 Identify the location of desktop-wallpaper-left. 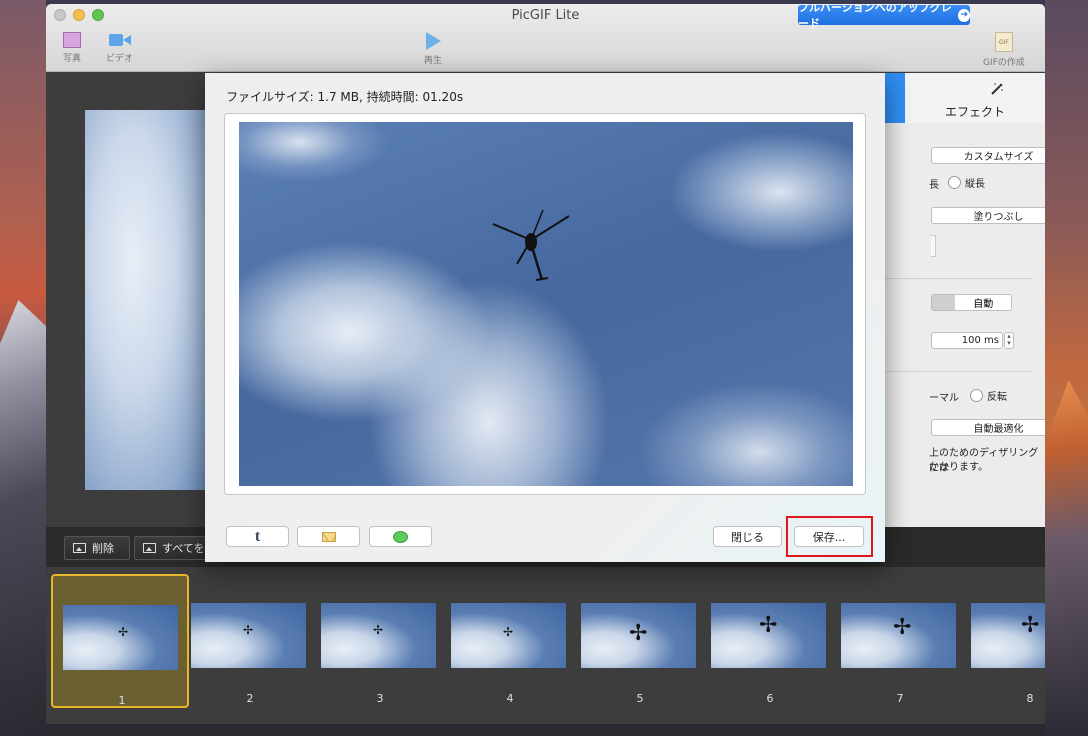
(23, 368).